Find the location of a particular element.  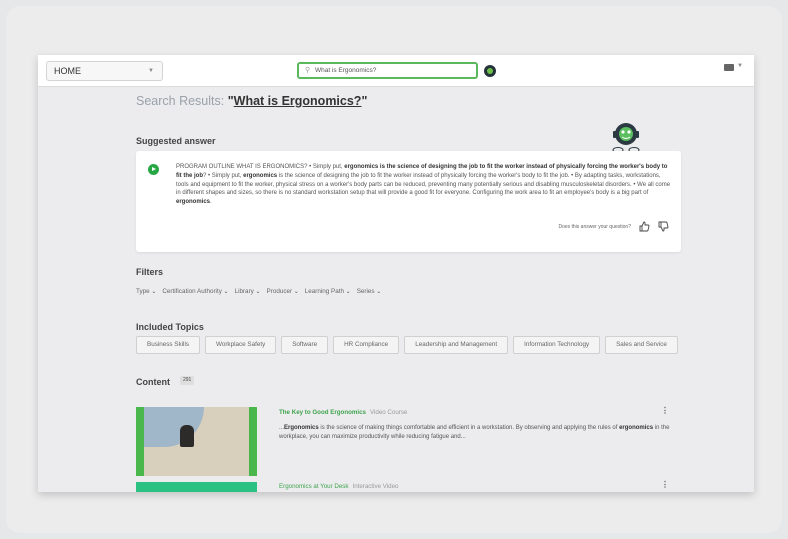

top-bar: HOME ▼ ⚲ What is Ergonomics? ▼ is located at coordinates (396, 71).